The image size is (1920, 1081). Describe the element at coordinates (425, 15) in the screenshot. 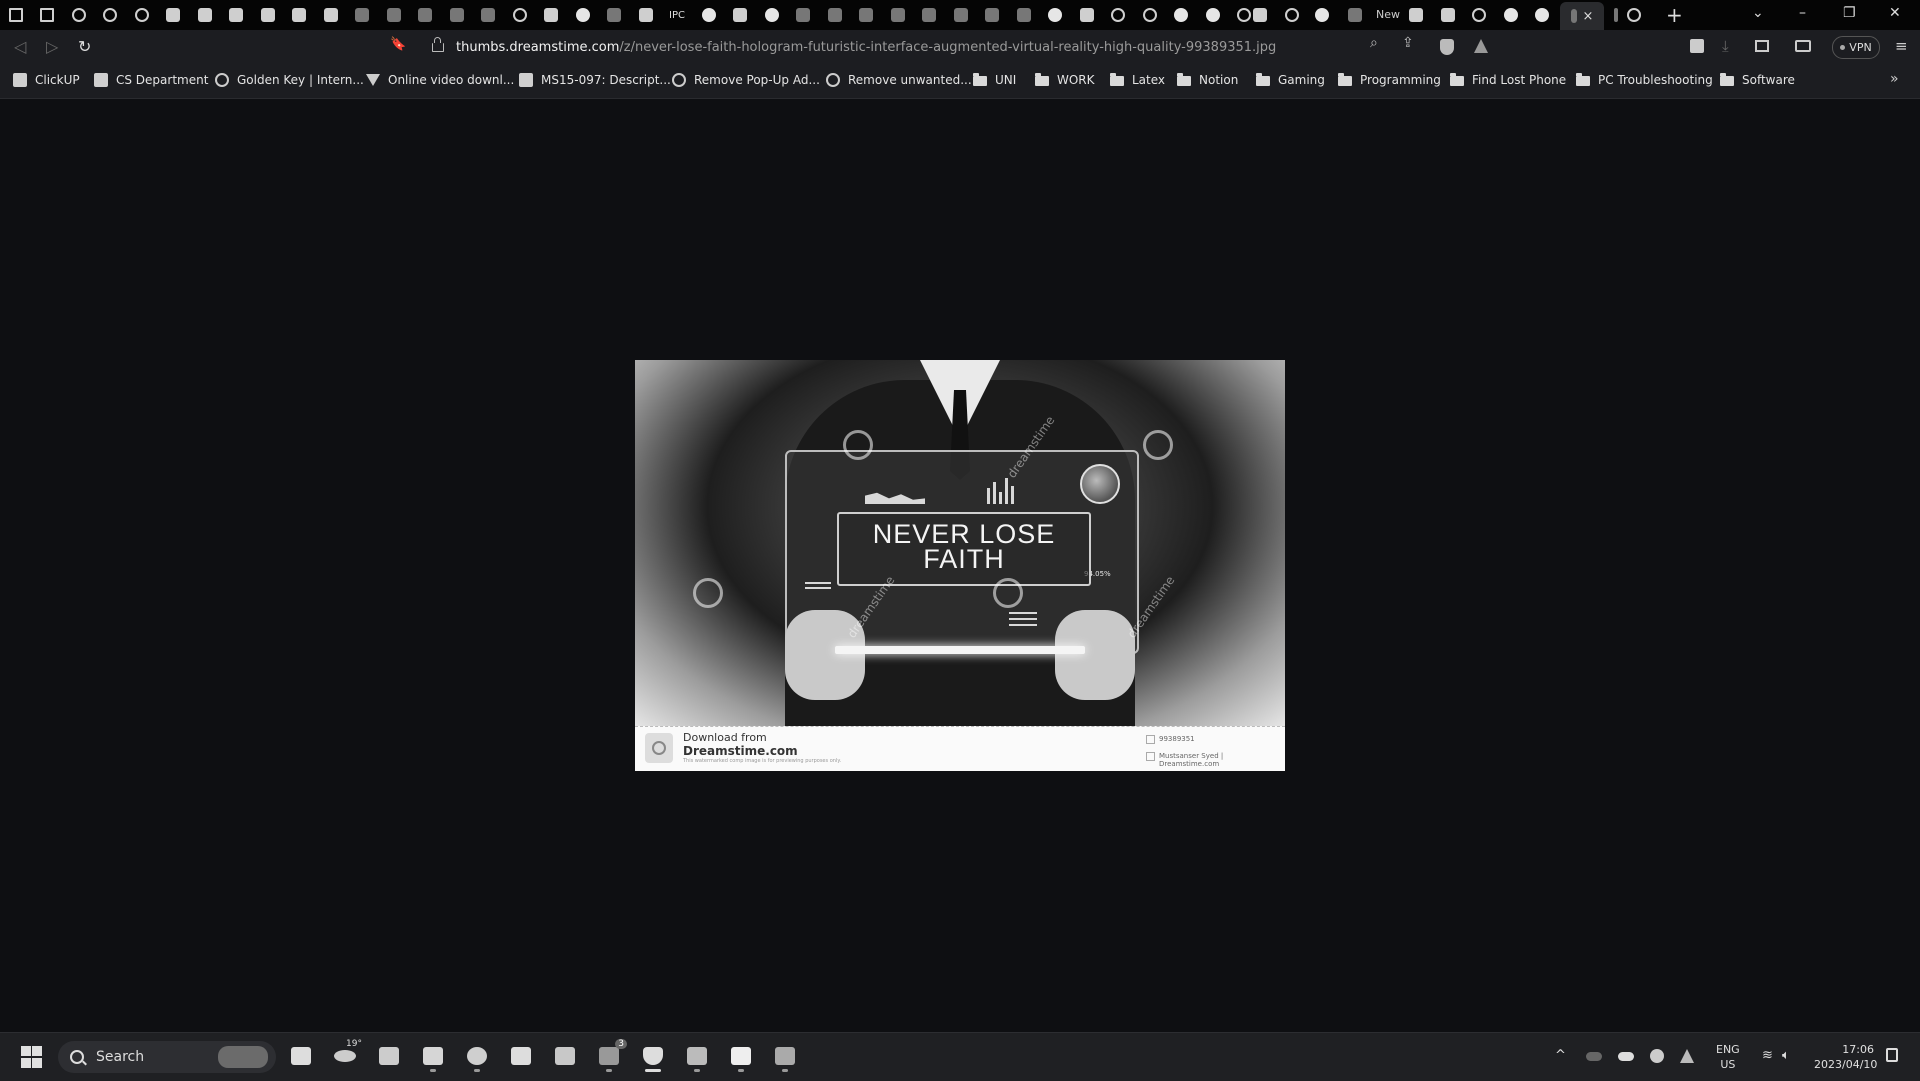

I see `tab-hackerrank` at that location.